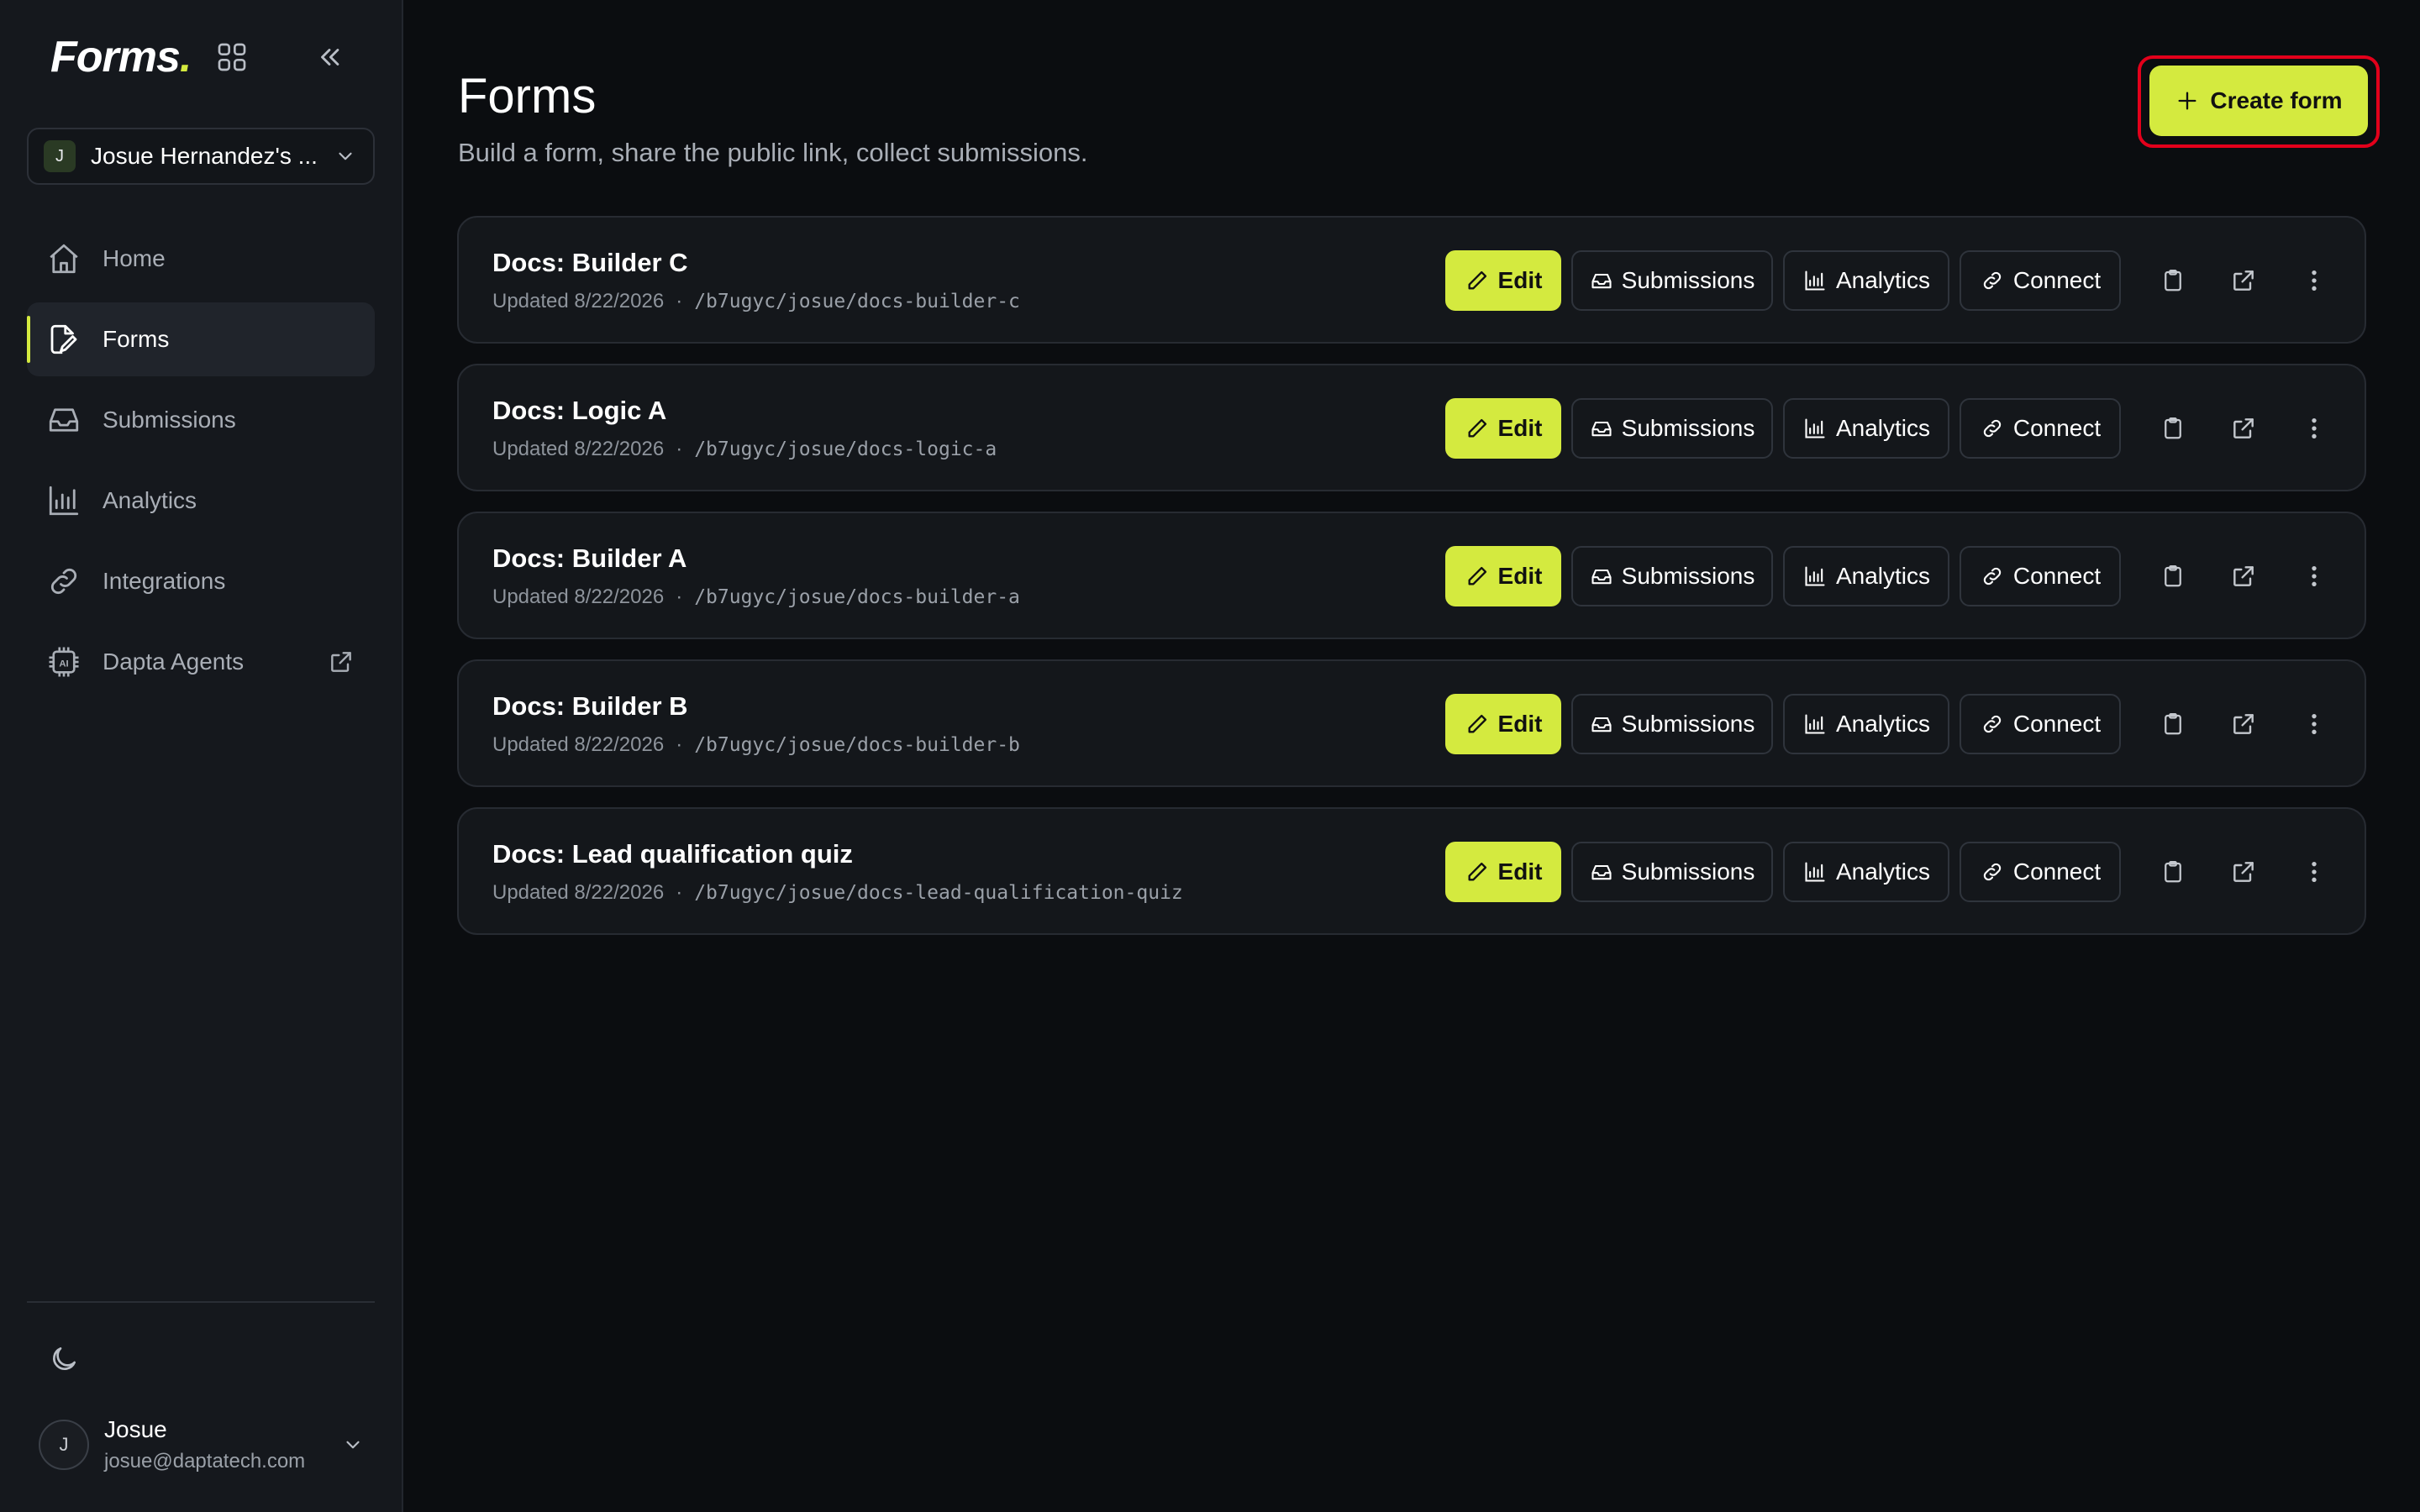 This screenshot has height=1512, width=2420. Describe the element at coordinates (2187, 100) in the screenshot. I see `plus-icon` at that location.